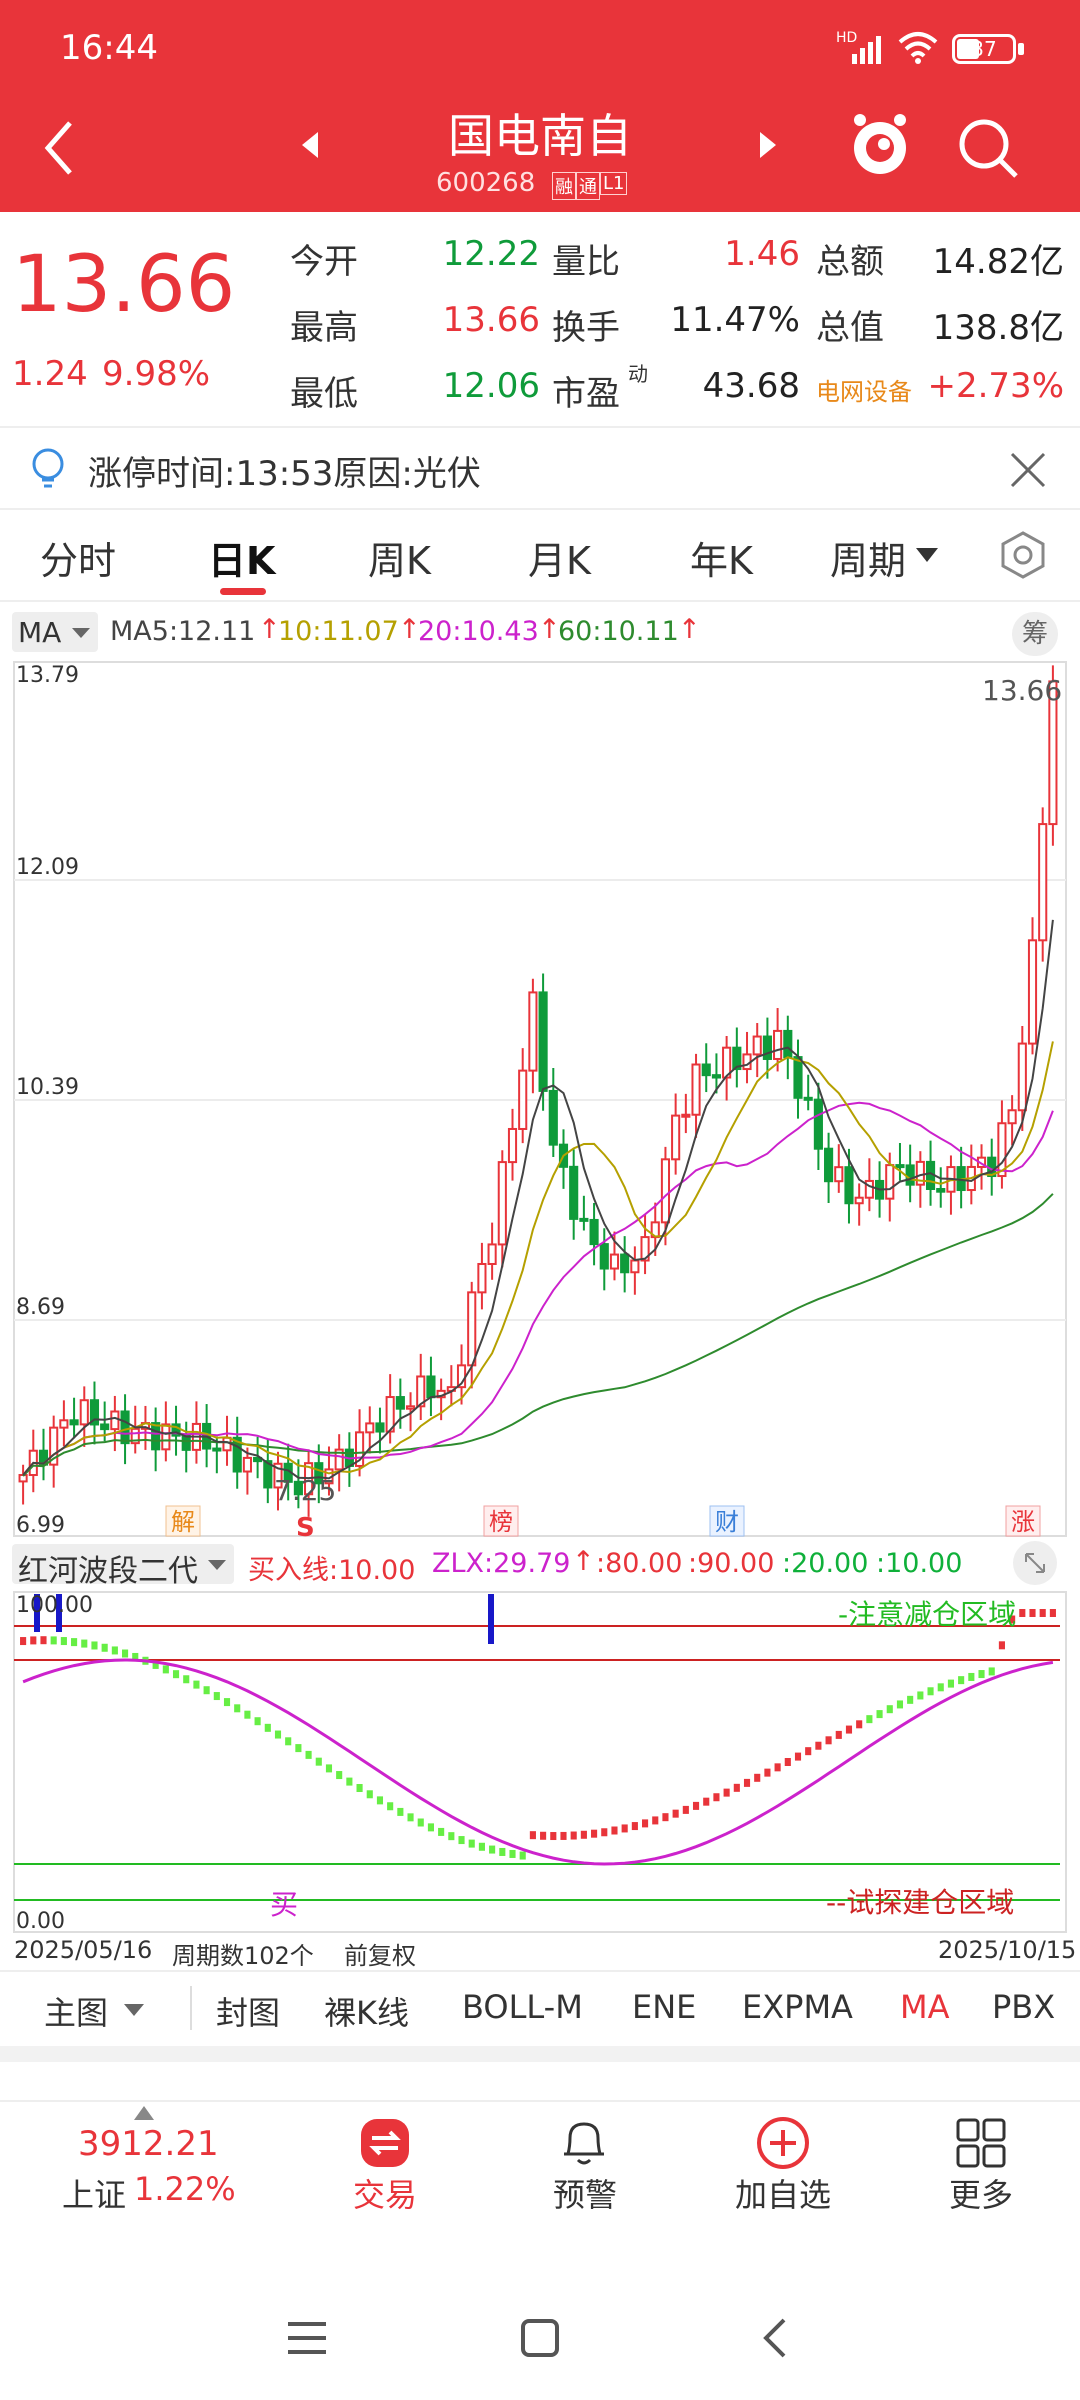  Describe the element at coordinates (981, 2193) in the screenshot. I see `nav-more: 更多` at that location.